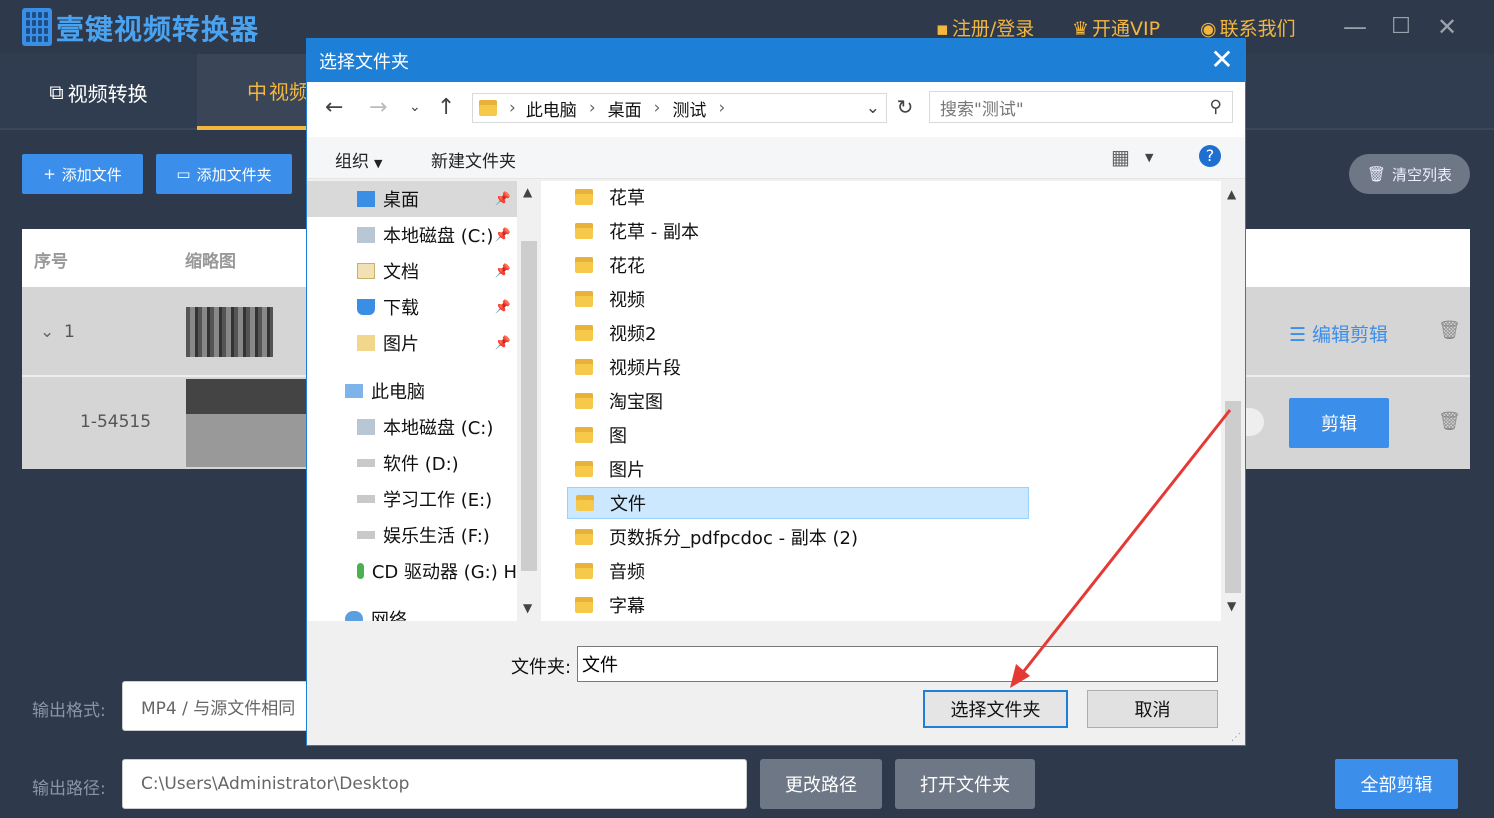  I want to click on nav-item-drive-f: 娱乐生活 (F:), so click(412, 535).